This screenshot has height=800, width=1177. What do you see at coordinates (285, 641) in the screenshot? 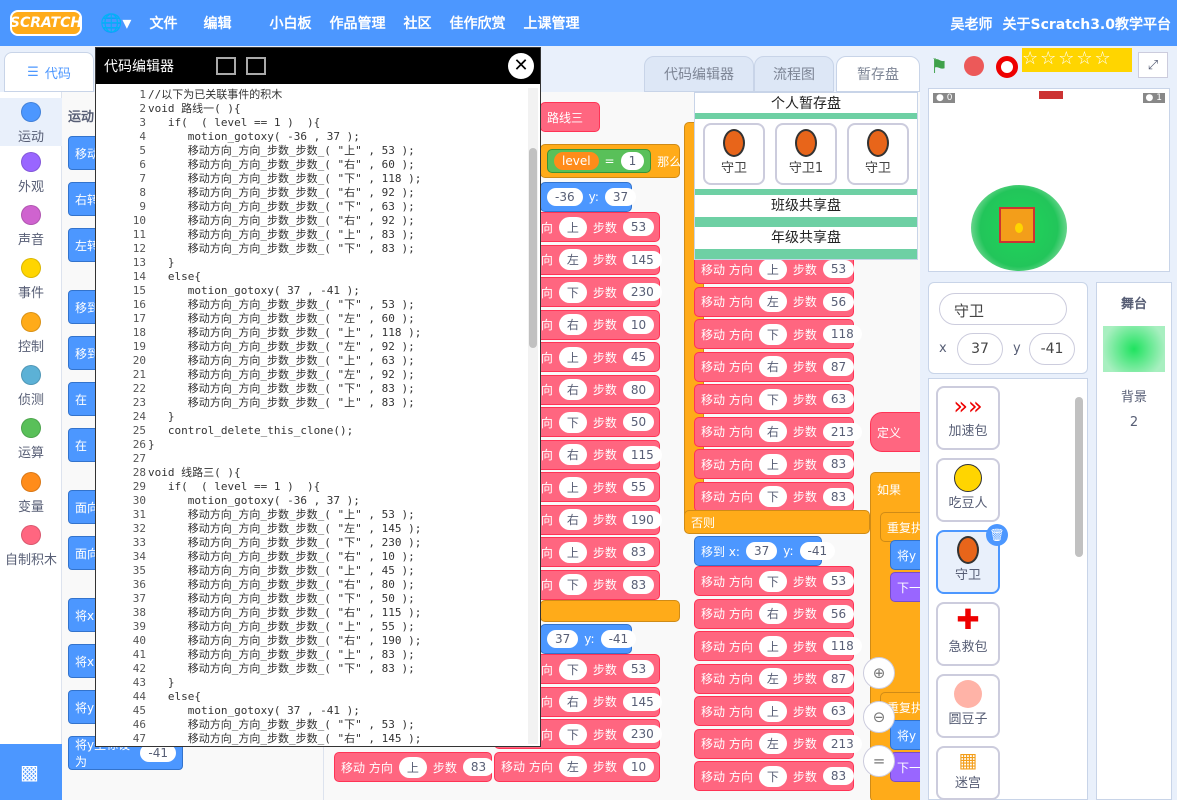
I see `code-line: 移动方向_方向_步数_步数_( "右" , 190 );` at bounding box center [285, 641].